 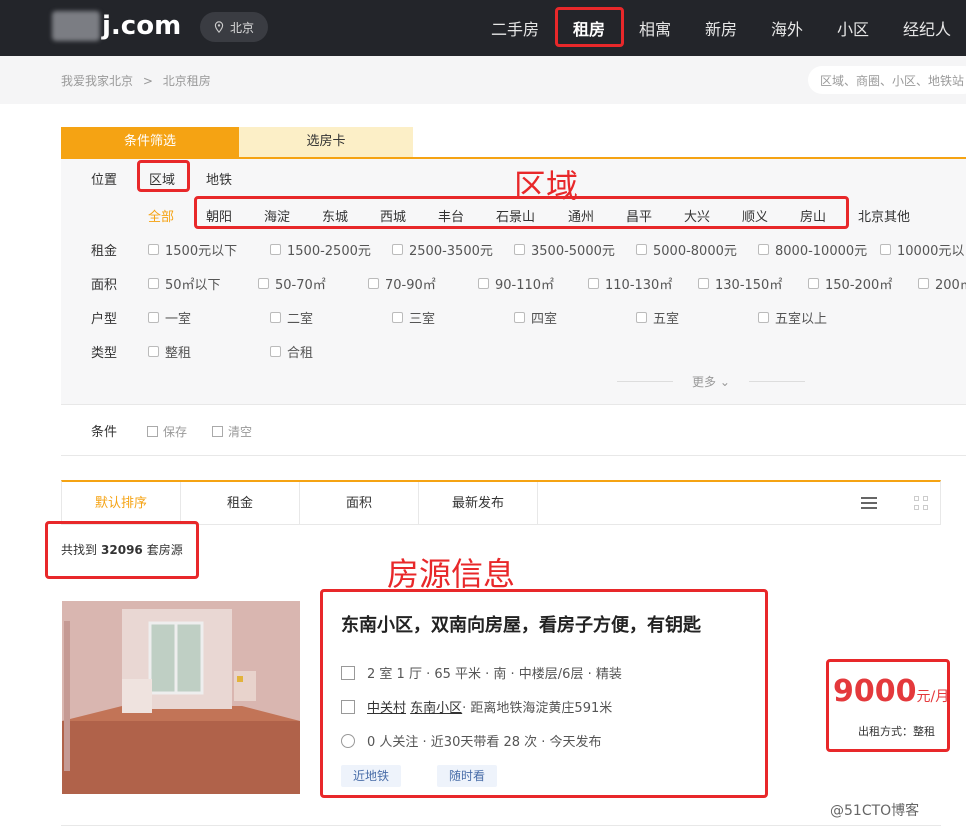 What do you see at coordinates (564, 249) in the screenshot?
I see `rent-option: 3500-5000元` at bounding box center [564, 249].